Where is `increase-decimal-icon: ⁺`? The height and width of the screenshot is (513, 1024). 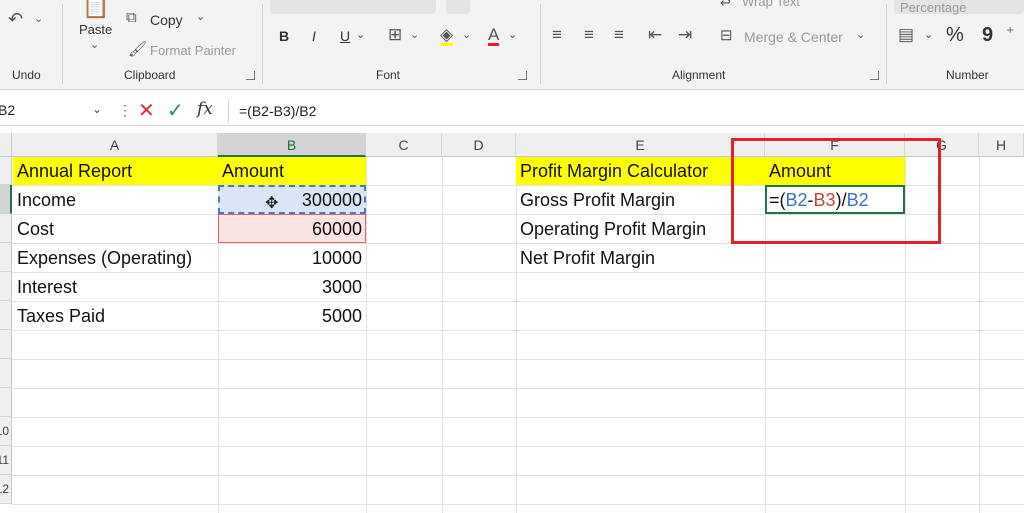
increase-decimal-icon: ⁺ is located at coordinates (1010, 34).